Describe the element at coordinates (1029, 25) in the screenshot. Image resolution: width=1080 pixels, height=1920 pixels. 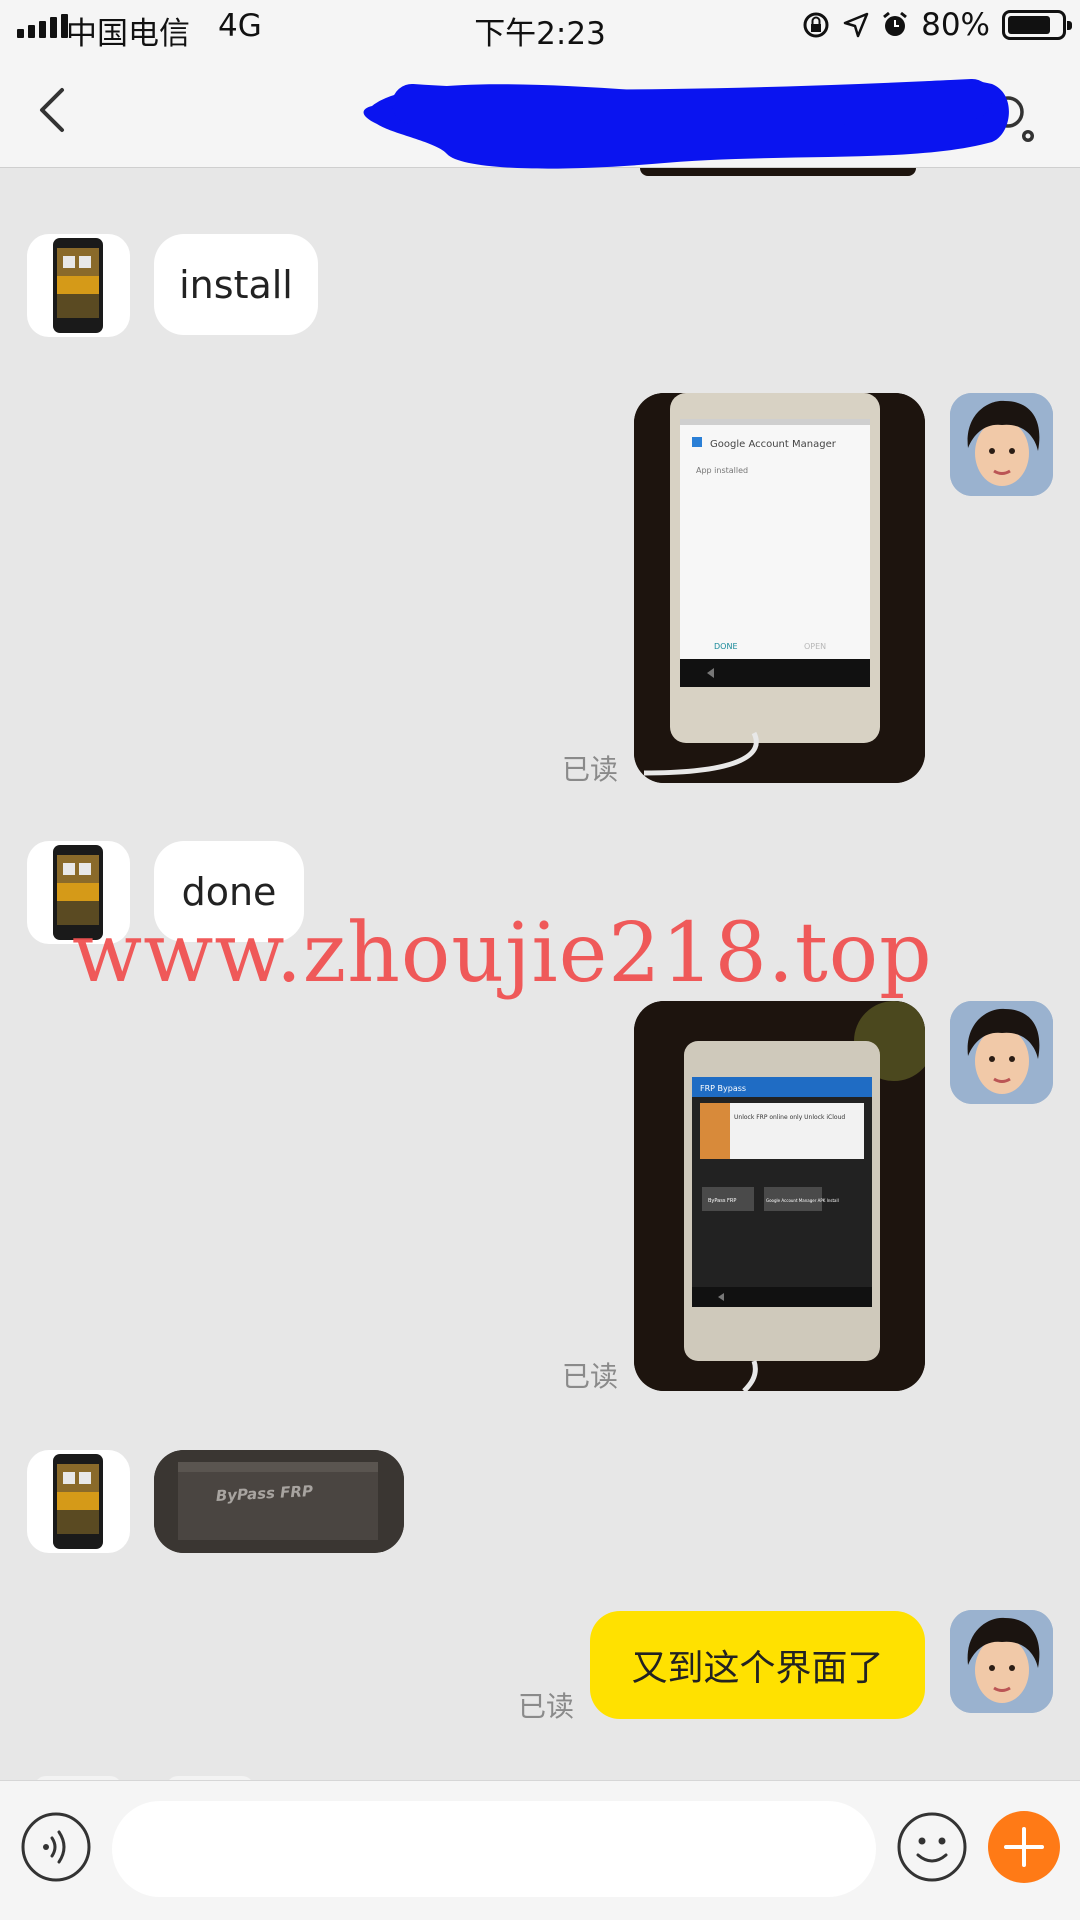
I see `battery-fill` at that location.